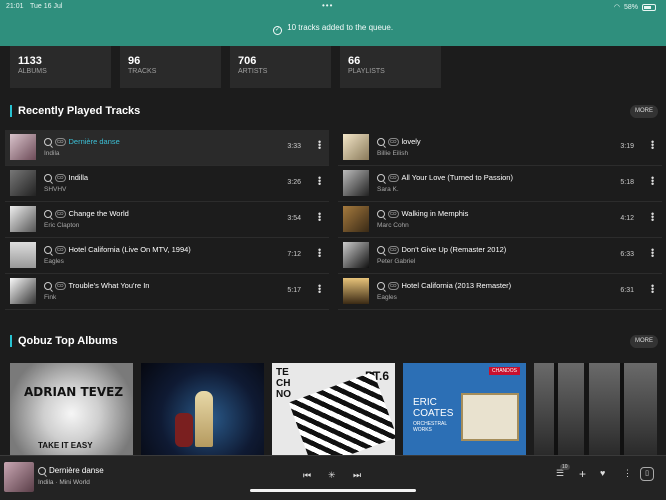 Image resolution: width=666 pixels, height=500 pixels. I want to click on track-artist: Billie Eilish, so click(393, 153).